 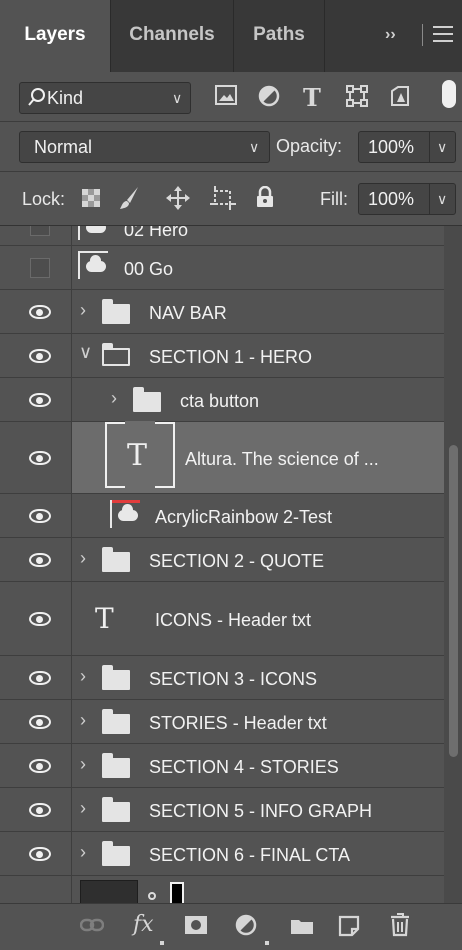 I want to click on layer-name: SECTION 3 - ICONS, so click(x=233, y=679).